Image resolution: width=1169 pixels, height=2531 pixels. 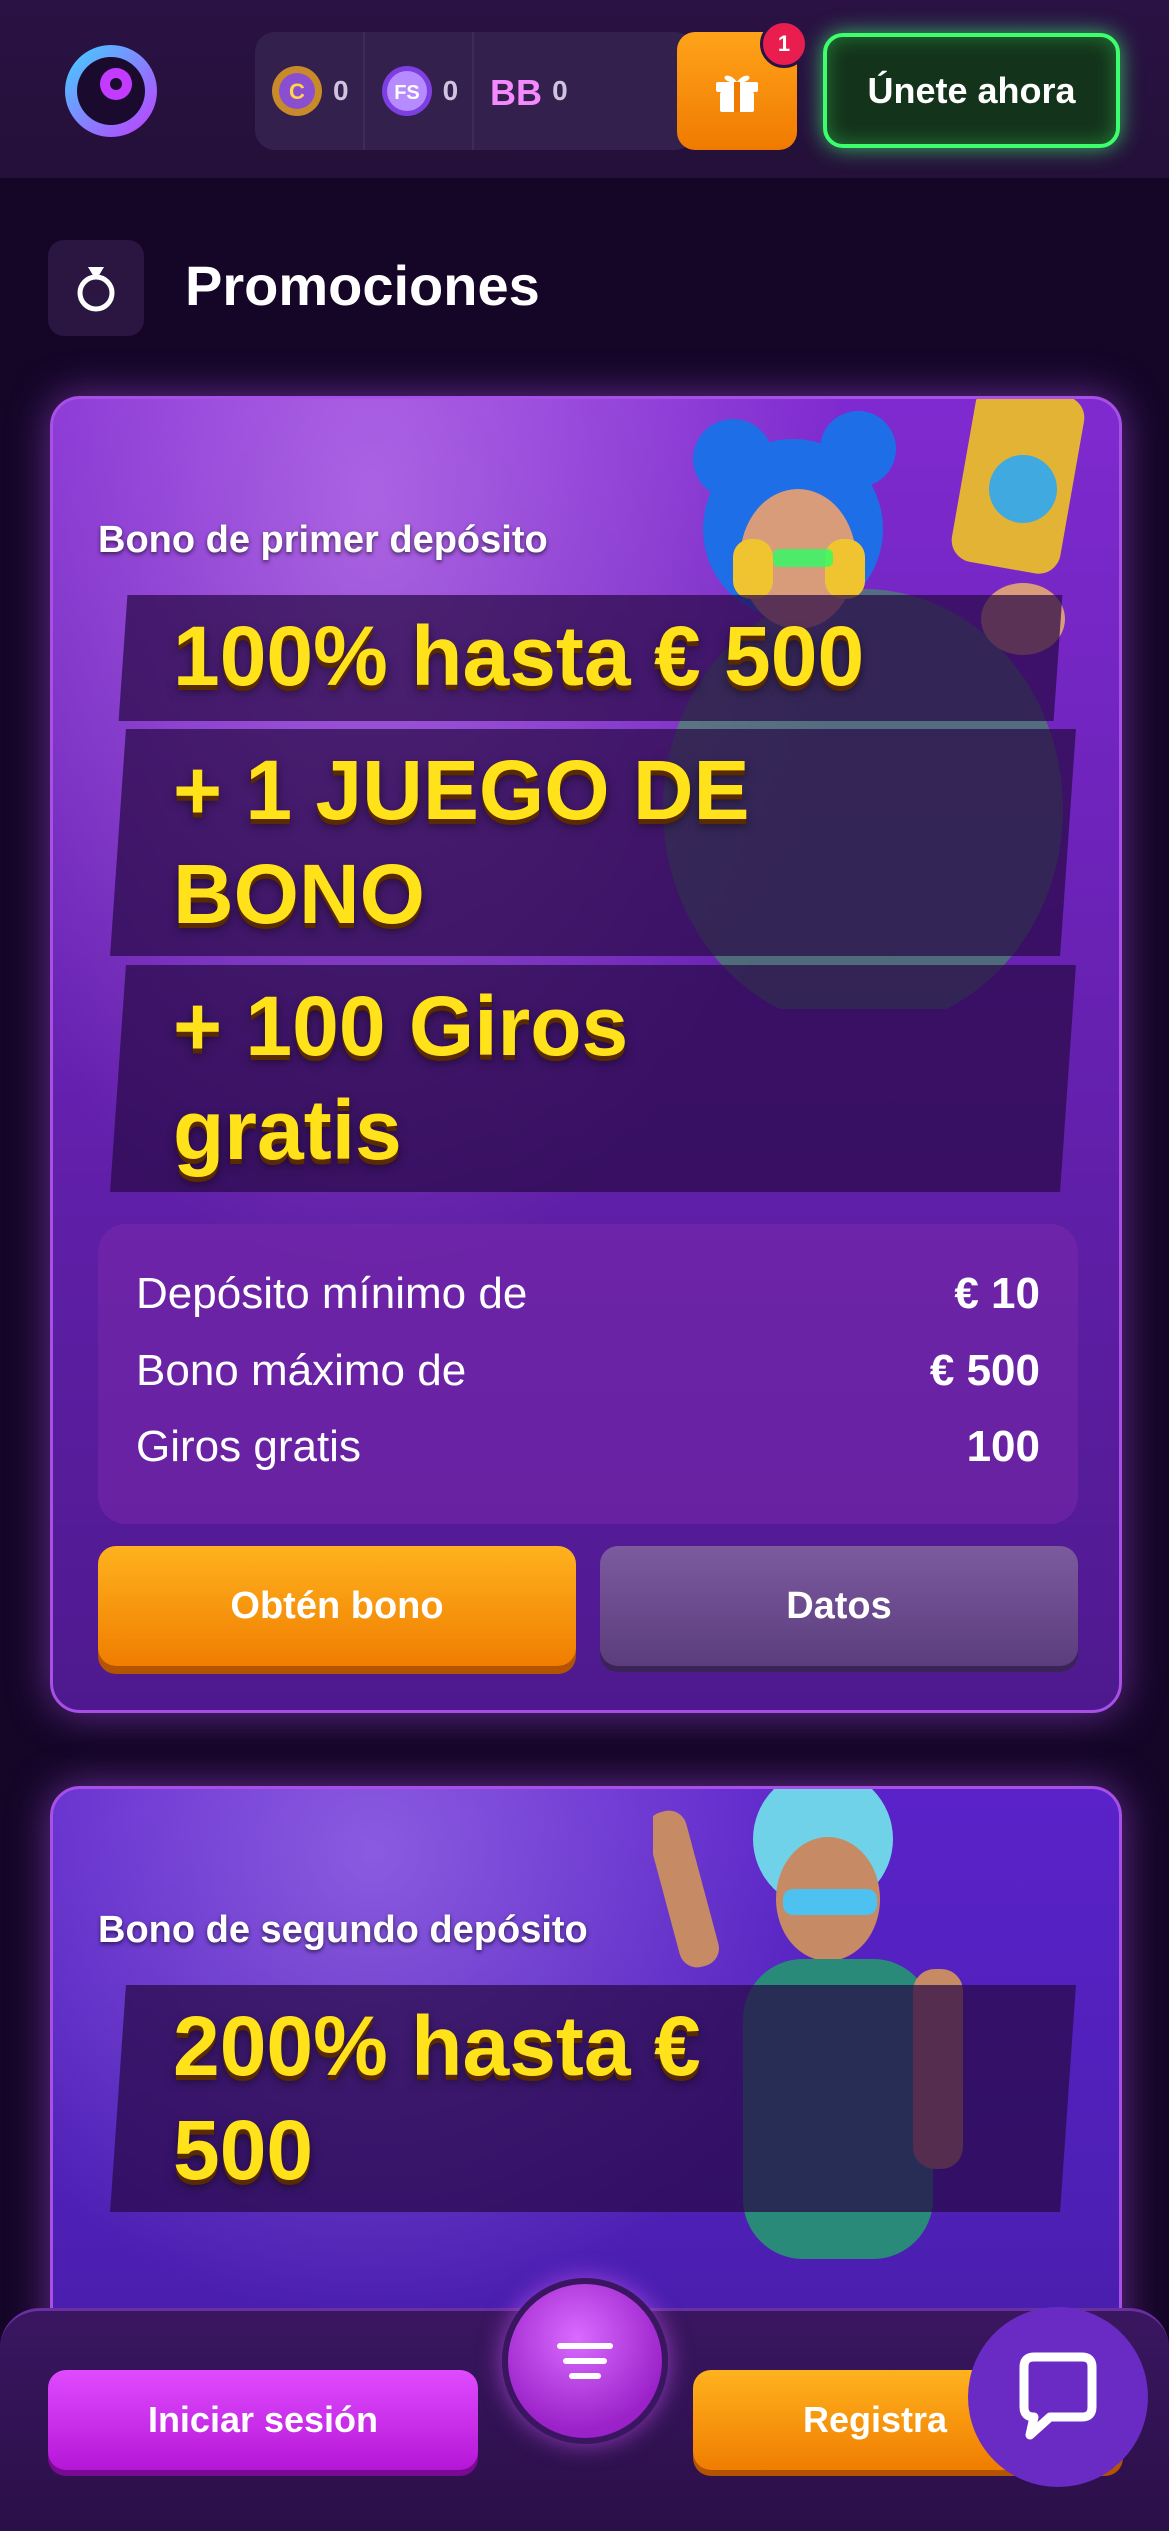 I want to click on coin-count: 0, so click(x=341, y=90).